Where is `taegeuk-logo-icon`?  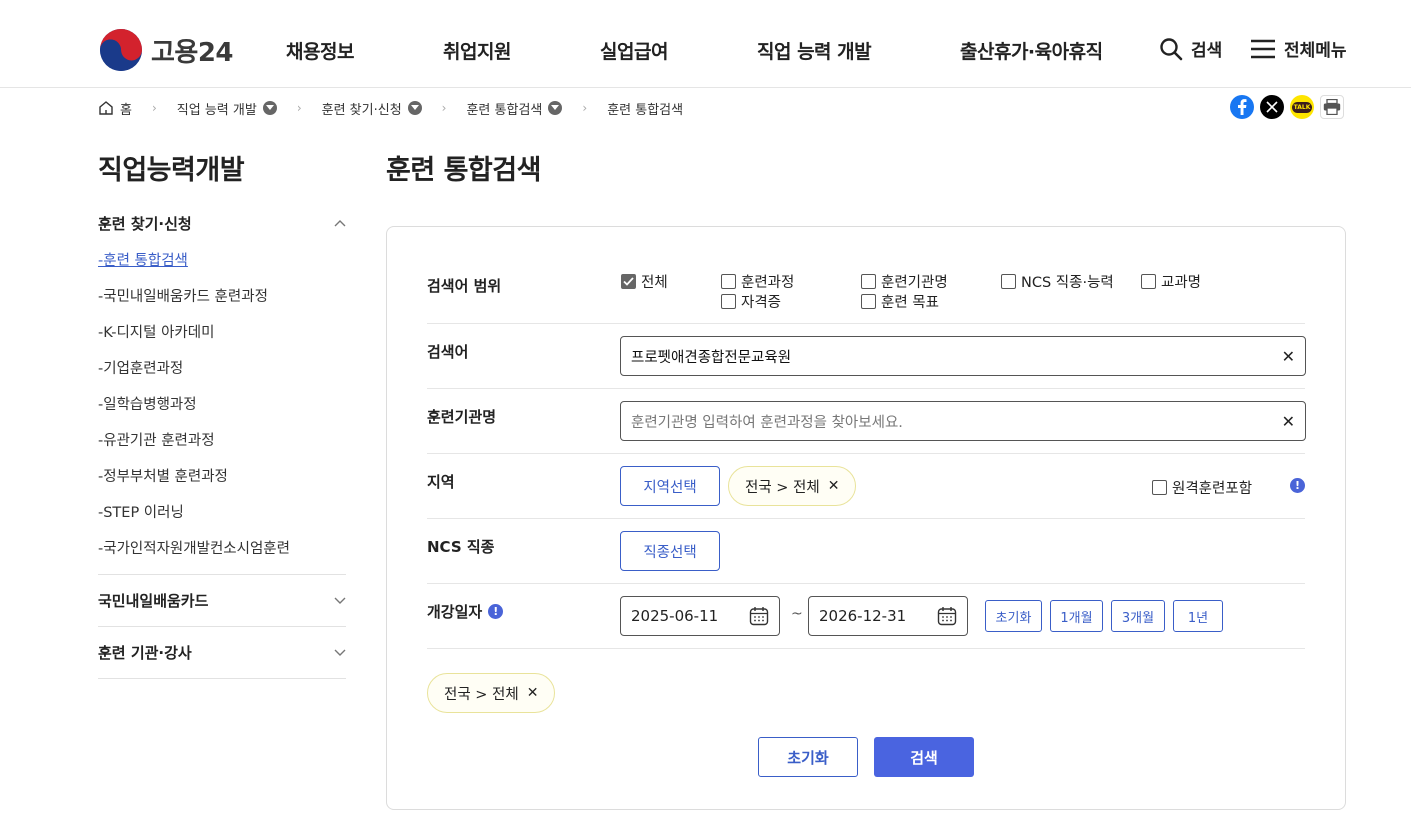
taegeuk-logo-icon is located at coordinates (121, 50).